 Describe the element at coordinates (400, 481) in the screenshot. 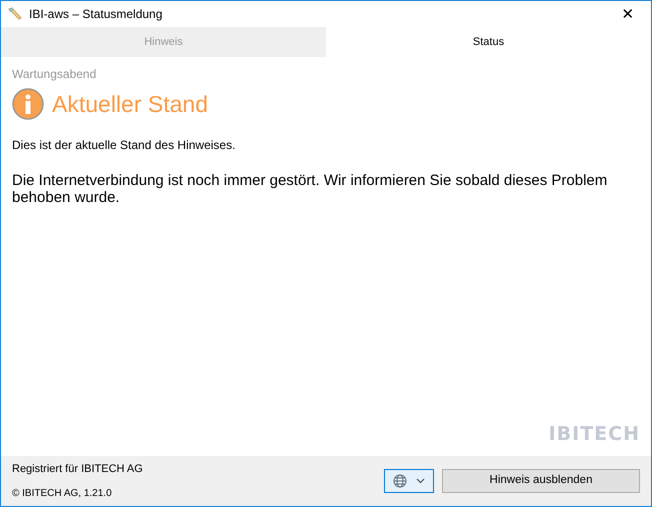

I see `globe-icon` at that location.